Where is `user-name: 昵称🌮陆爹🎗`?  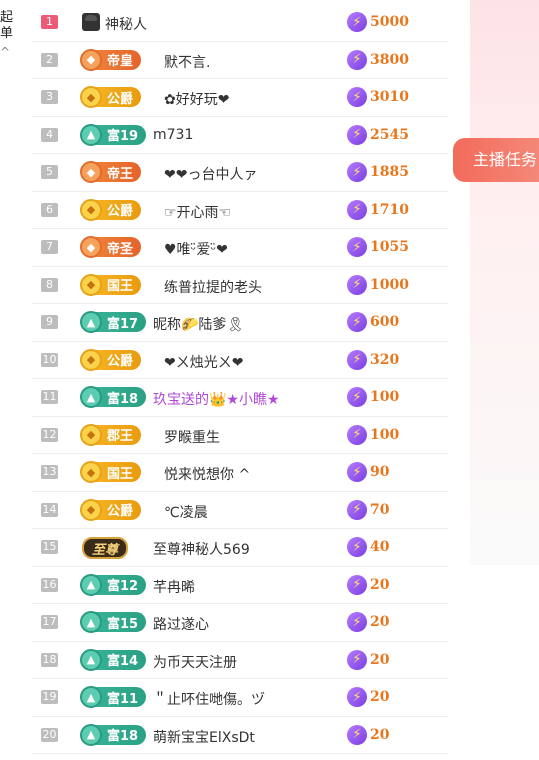
user-name: 昵称🌮陆爹🎗 is located at coordinates (198, 324).